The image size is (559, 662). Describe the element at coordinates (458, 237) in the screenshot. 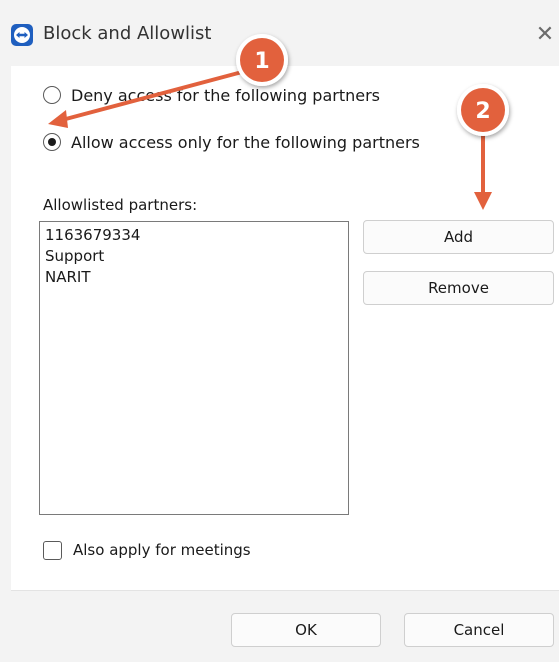

I see `add-button: Add` at that location.